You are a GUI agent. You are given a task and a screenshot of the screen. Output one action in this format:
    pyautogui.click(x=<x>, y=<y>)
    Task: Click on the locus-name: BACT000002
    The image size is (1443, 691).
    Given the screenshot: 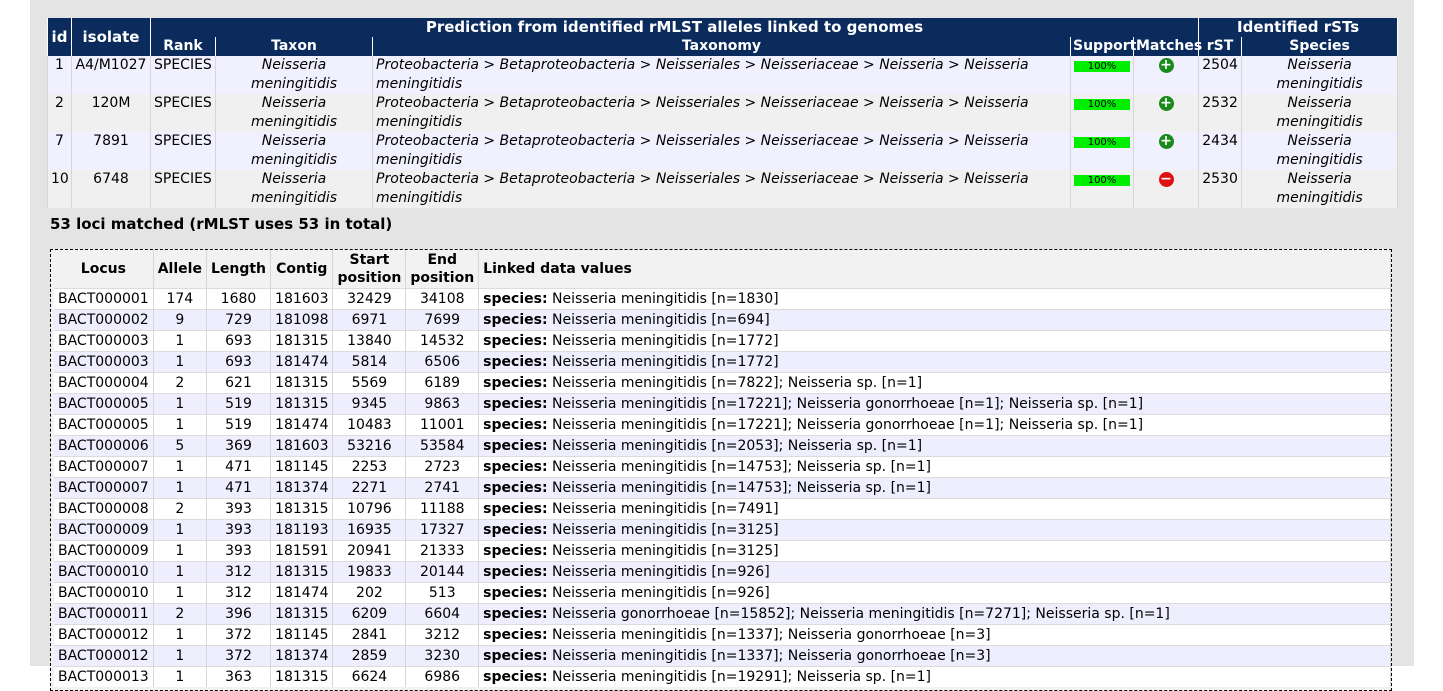 What is the action you would take?
    pyautogui.click(x=104, y=320)
    